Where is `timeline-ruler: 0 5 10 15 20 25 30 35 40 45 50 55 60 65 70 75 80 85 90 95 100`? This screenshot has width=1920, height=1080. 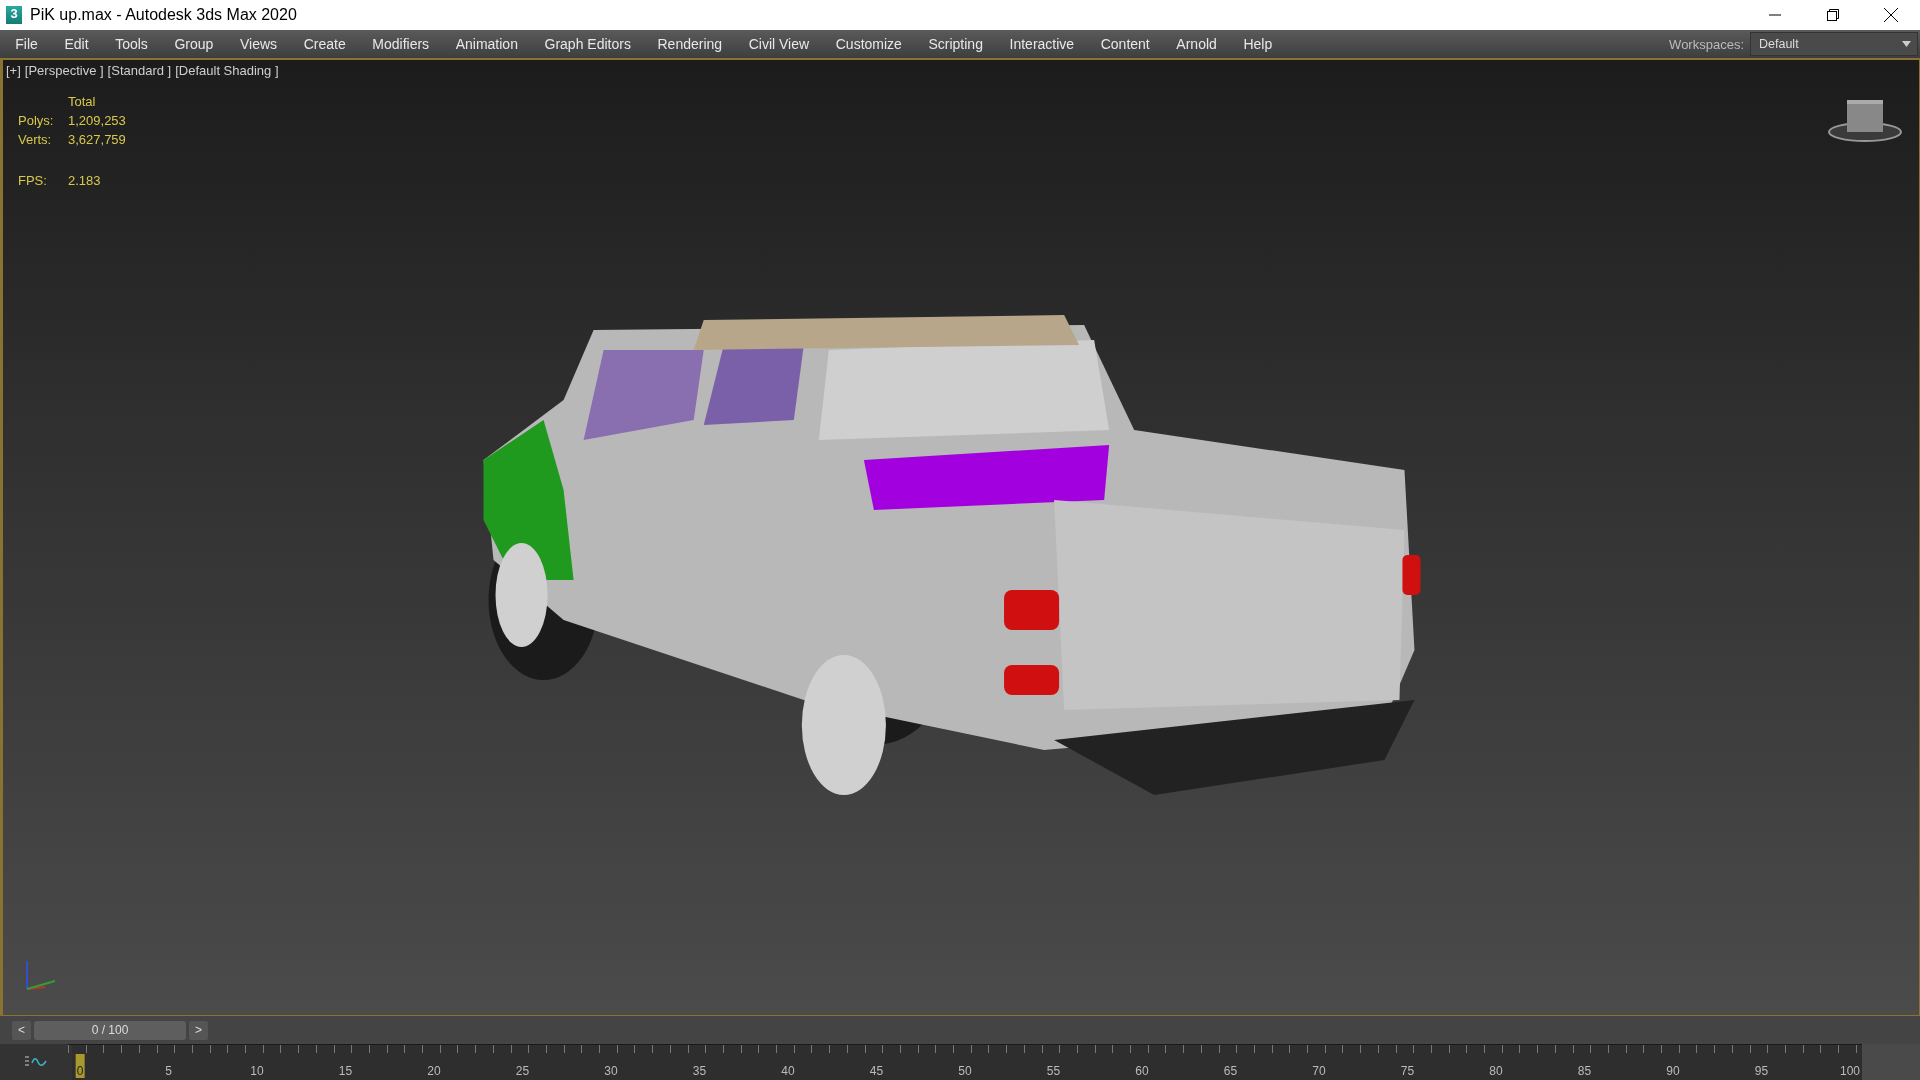 timeline-ruler: 0 5 10 15 20 25 30 35 40 45 50 55 60 65 70 75 80 85 90 95 100 is located at coordinates (965, 1062).